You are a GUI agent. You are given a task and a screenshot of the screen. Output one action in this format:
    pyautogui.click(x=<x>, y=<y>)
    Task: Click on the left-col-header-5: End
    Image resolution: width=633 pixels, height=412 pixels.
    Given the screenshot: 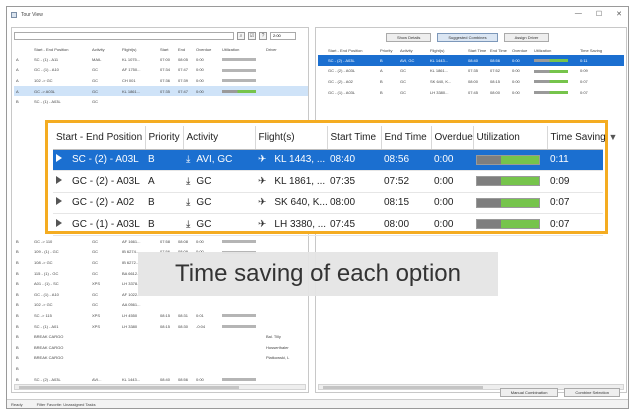 What is the action you would take?
    pyautogui.click(x=185, y=49)
    